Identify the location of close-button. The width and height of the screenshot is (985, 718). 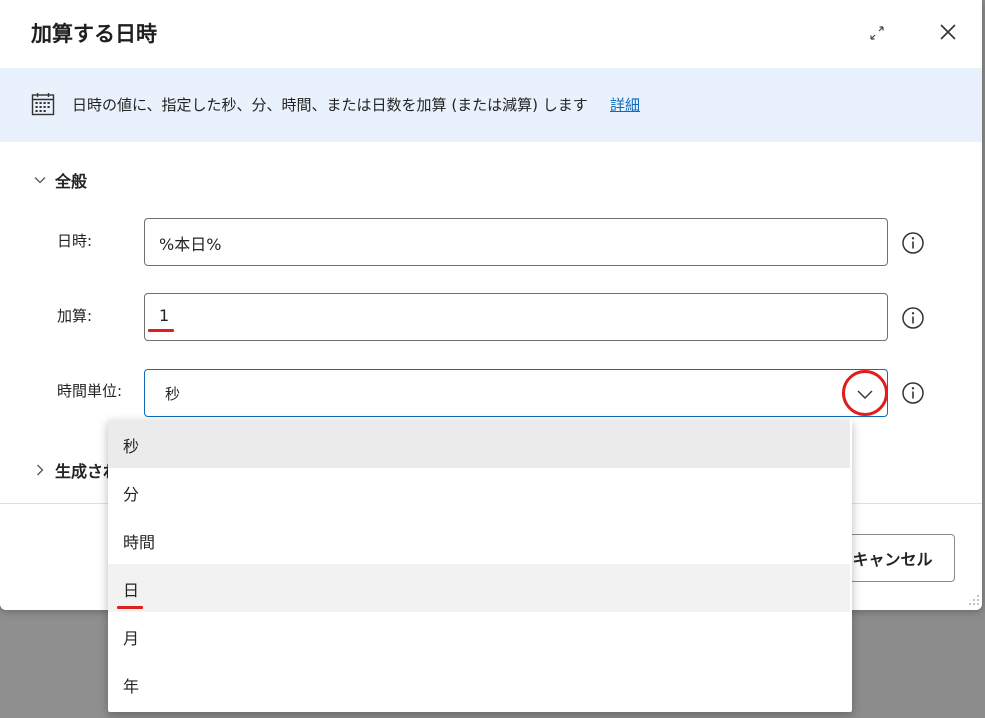
(948, 32).